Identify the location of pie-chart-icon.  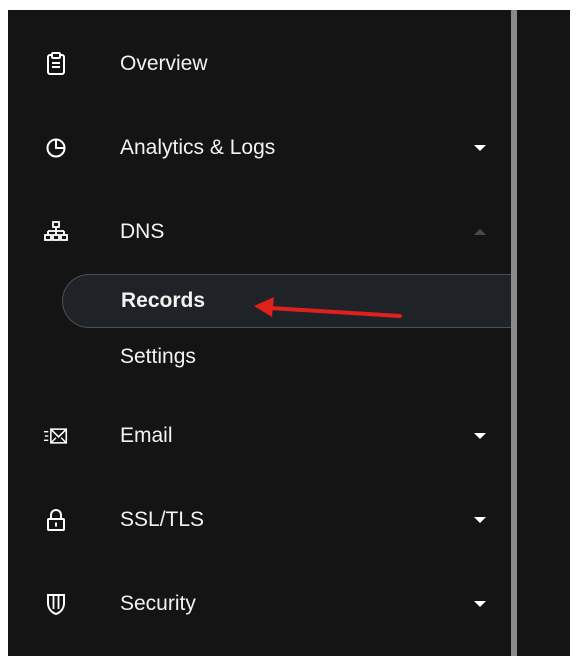
(56, 148).